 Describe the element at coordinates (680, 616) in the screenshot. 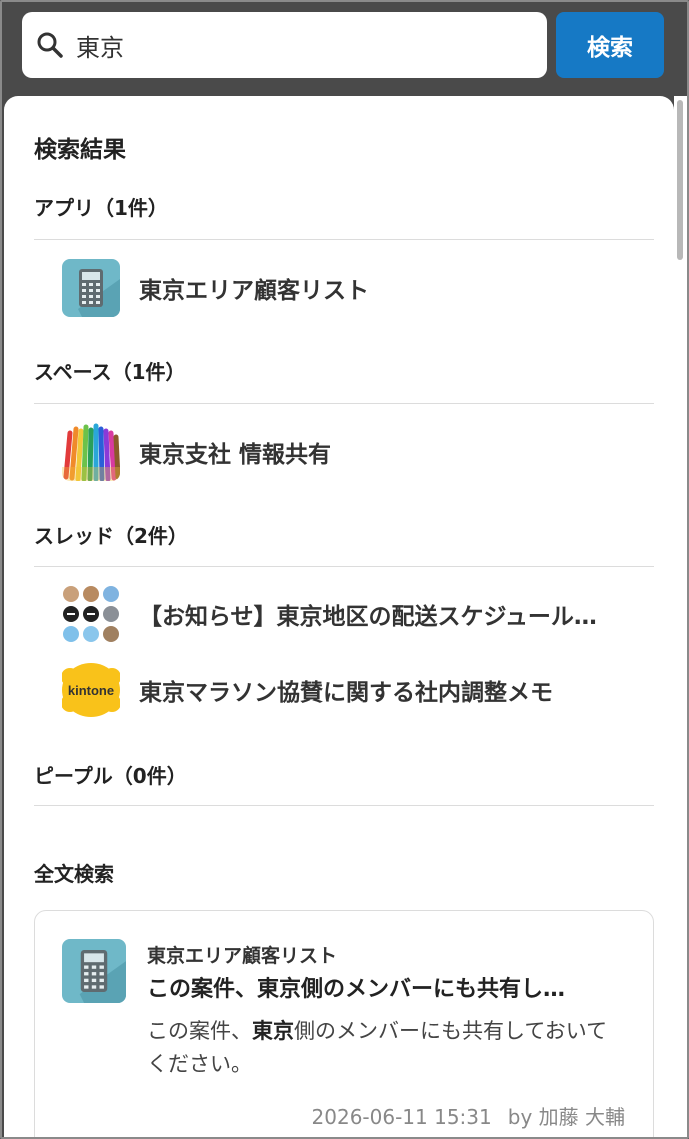

I see `scrollbar` at that location.